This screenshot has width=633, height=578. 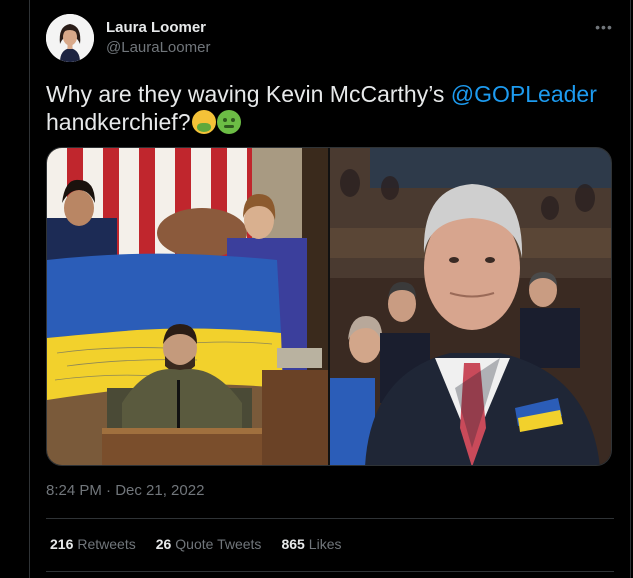 What do you see at coordinates (332, 39) in the screenshot?
I see `tweet-header: Laura Loomer @LauraLoomer •••` at bounding box center [332, 39].